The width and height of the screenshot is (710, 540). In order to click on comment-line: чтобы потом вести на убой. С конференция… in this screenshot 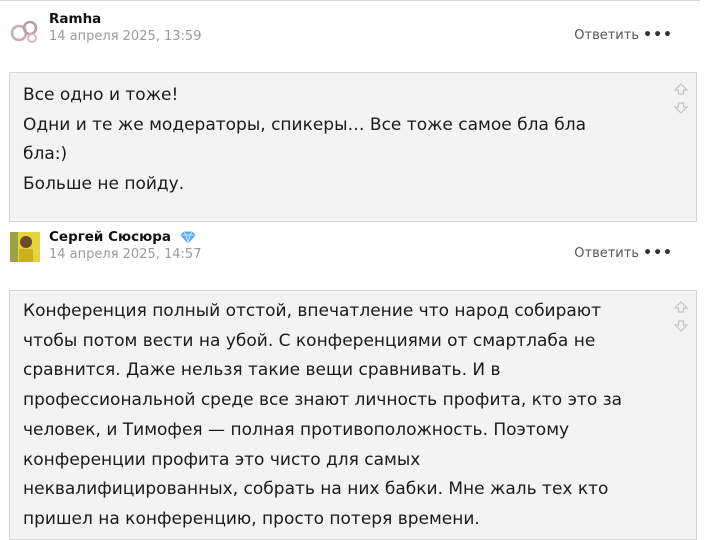, I will do `click(309, 340)`.